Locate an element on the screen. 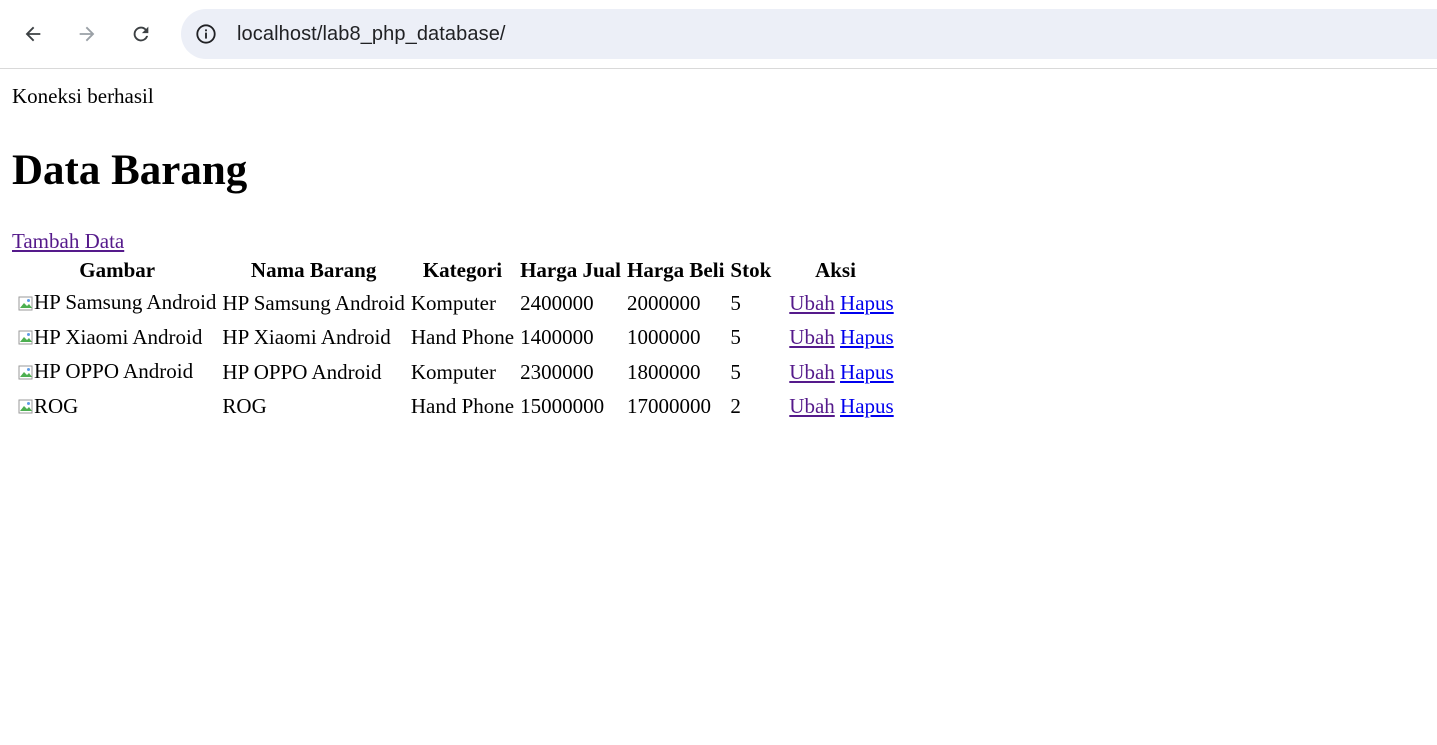  image-alt-text: ROG is located at coordinates (56, 405).